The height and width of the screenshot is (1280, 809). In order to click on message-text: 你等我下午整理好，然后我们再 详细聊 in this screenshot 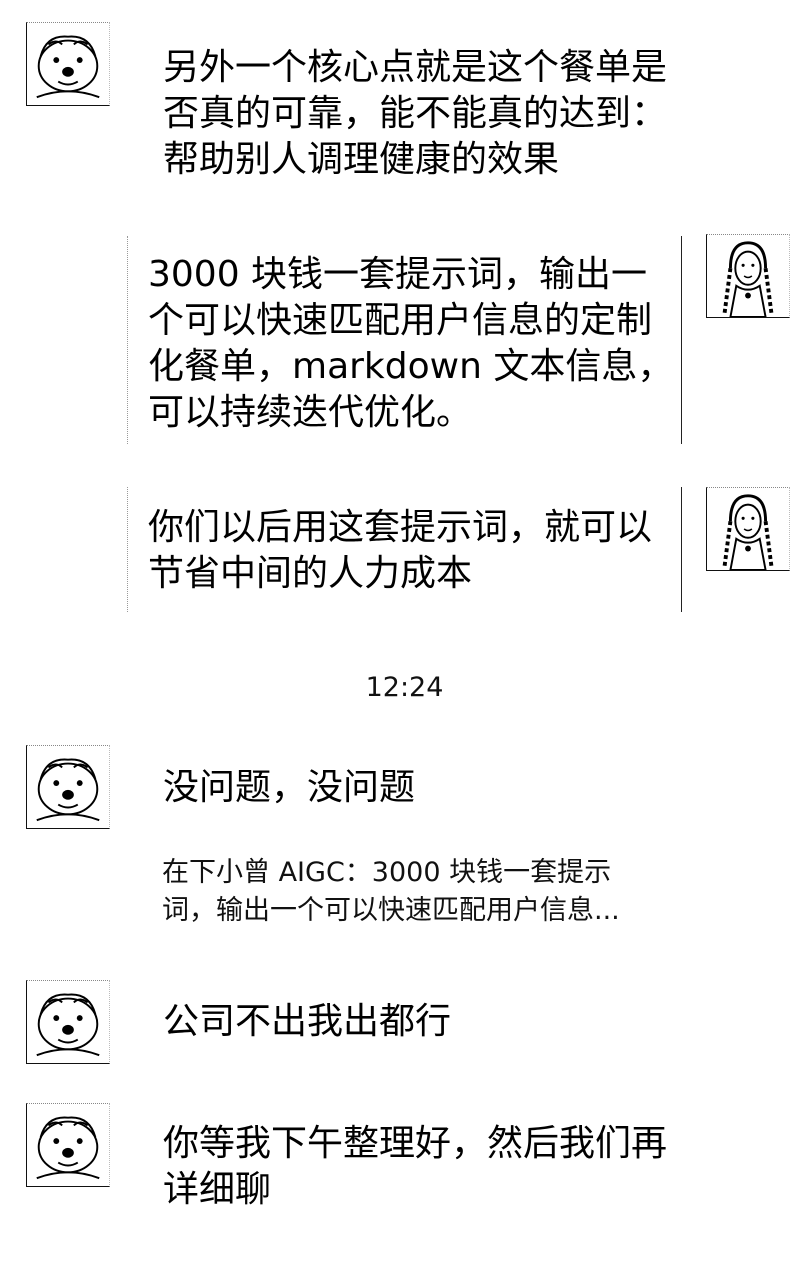, I will do `click(415, 1166)`.